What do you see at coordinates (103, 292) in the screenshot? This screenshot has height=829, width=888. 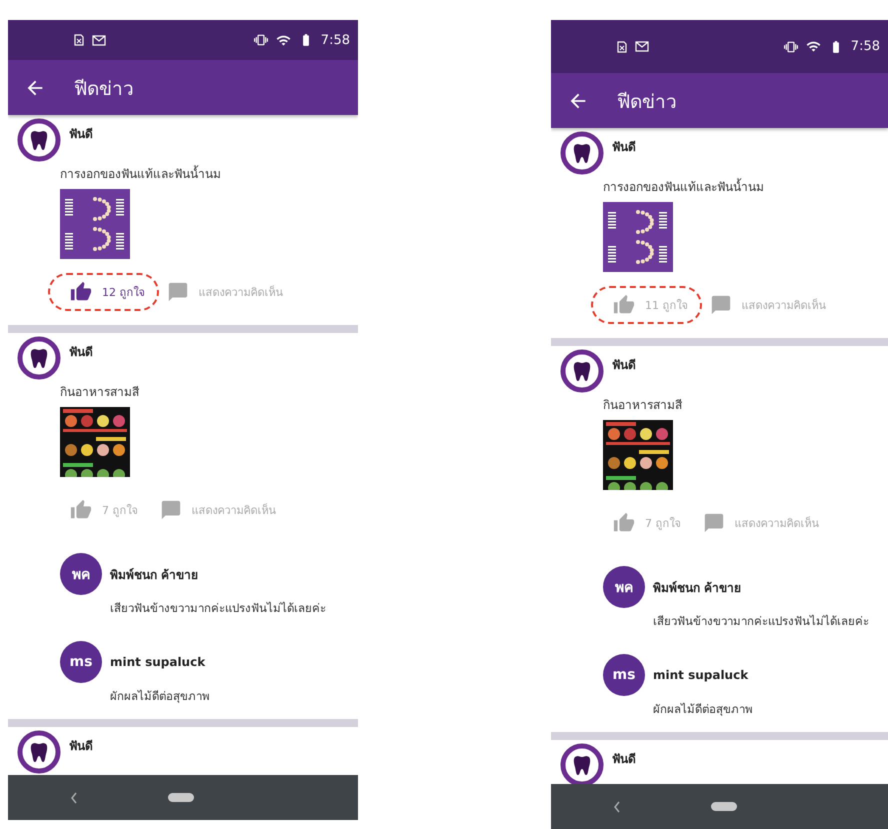 I see `like-button: 12 ถูกใจ` at bounding box center [103, 292].